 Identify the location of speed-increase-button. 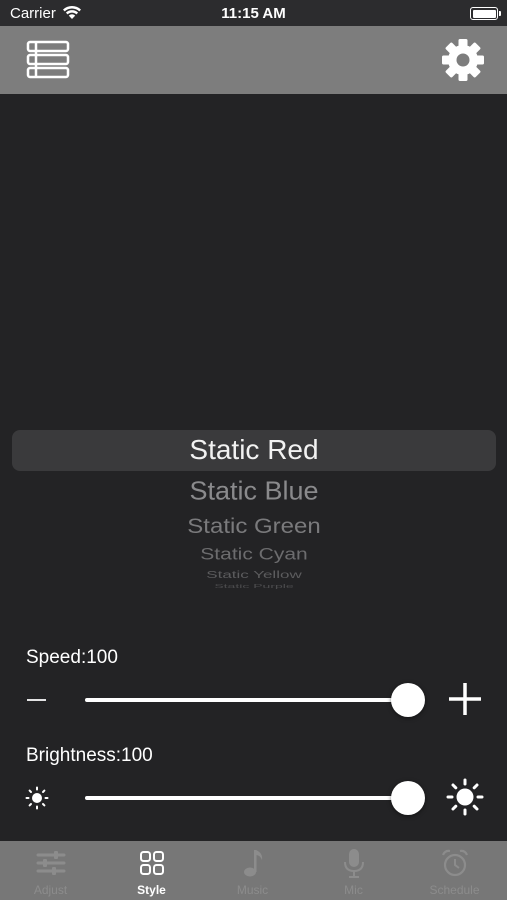
(465, 699).